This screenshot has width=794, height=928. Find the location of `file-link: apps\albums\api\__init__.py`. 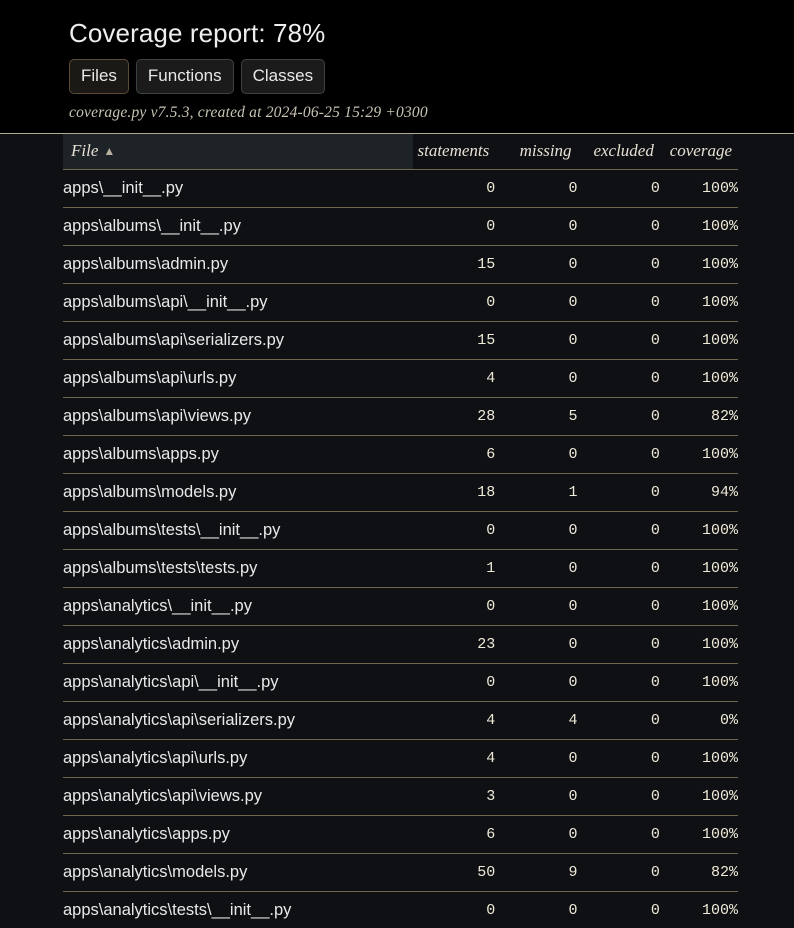

file-link: apps\albums\api\__init__.py is located at coordinates (165, 302).